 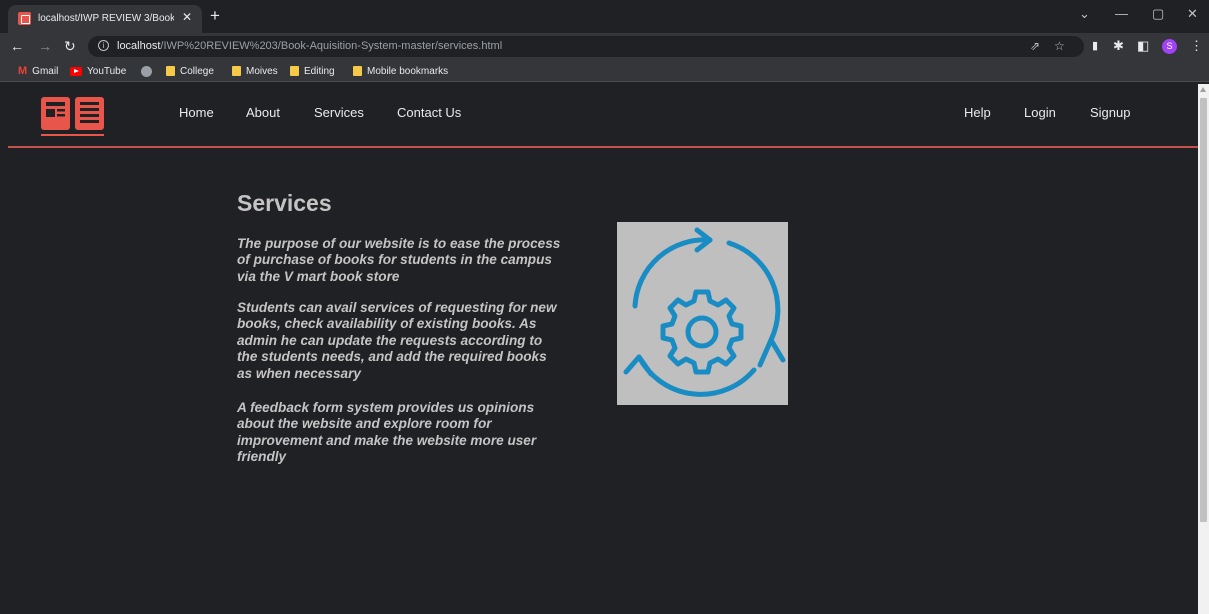 What do you see at coordinates (1035, 46) in the screenshot?
I see `share-icon: ⇗` at bounding box center [1035, 46].